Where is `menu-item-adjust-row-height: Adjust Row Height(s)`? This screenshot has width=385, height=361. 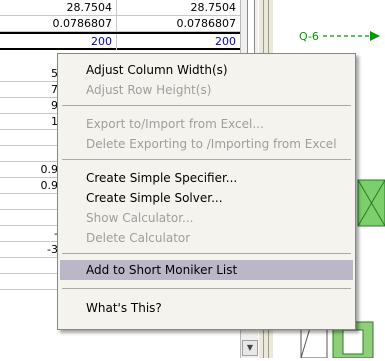 menu-item-adjust-row-height: Adjust Row Height(s) is located at coordinates (206, 90).